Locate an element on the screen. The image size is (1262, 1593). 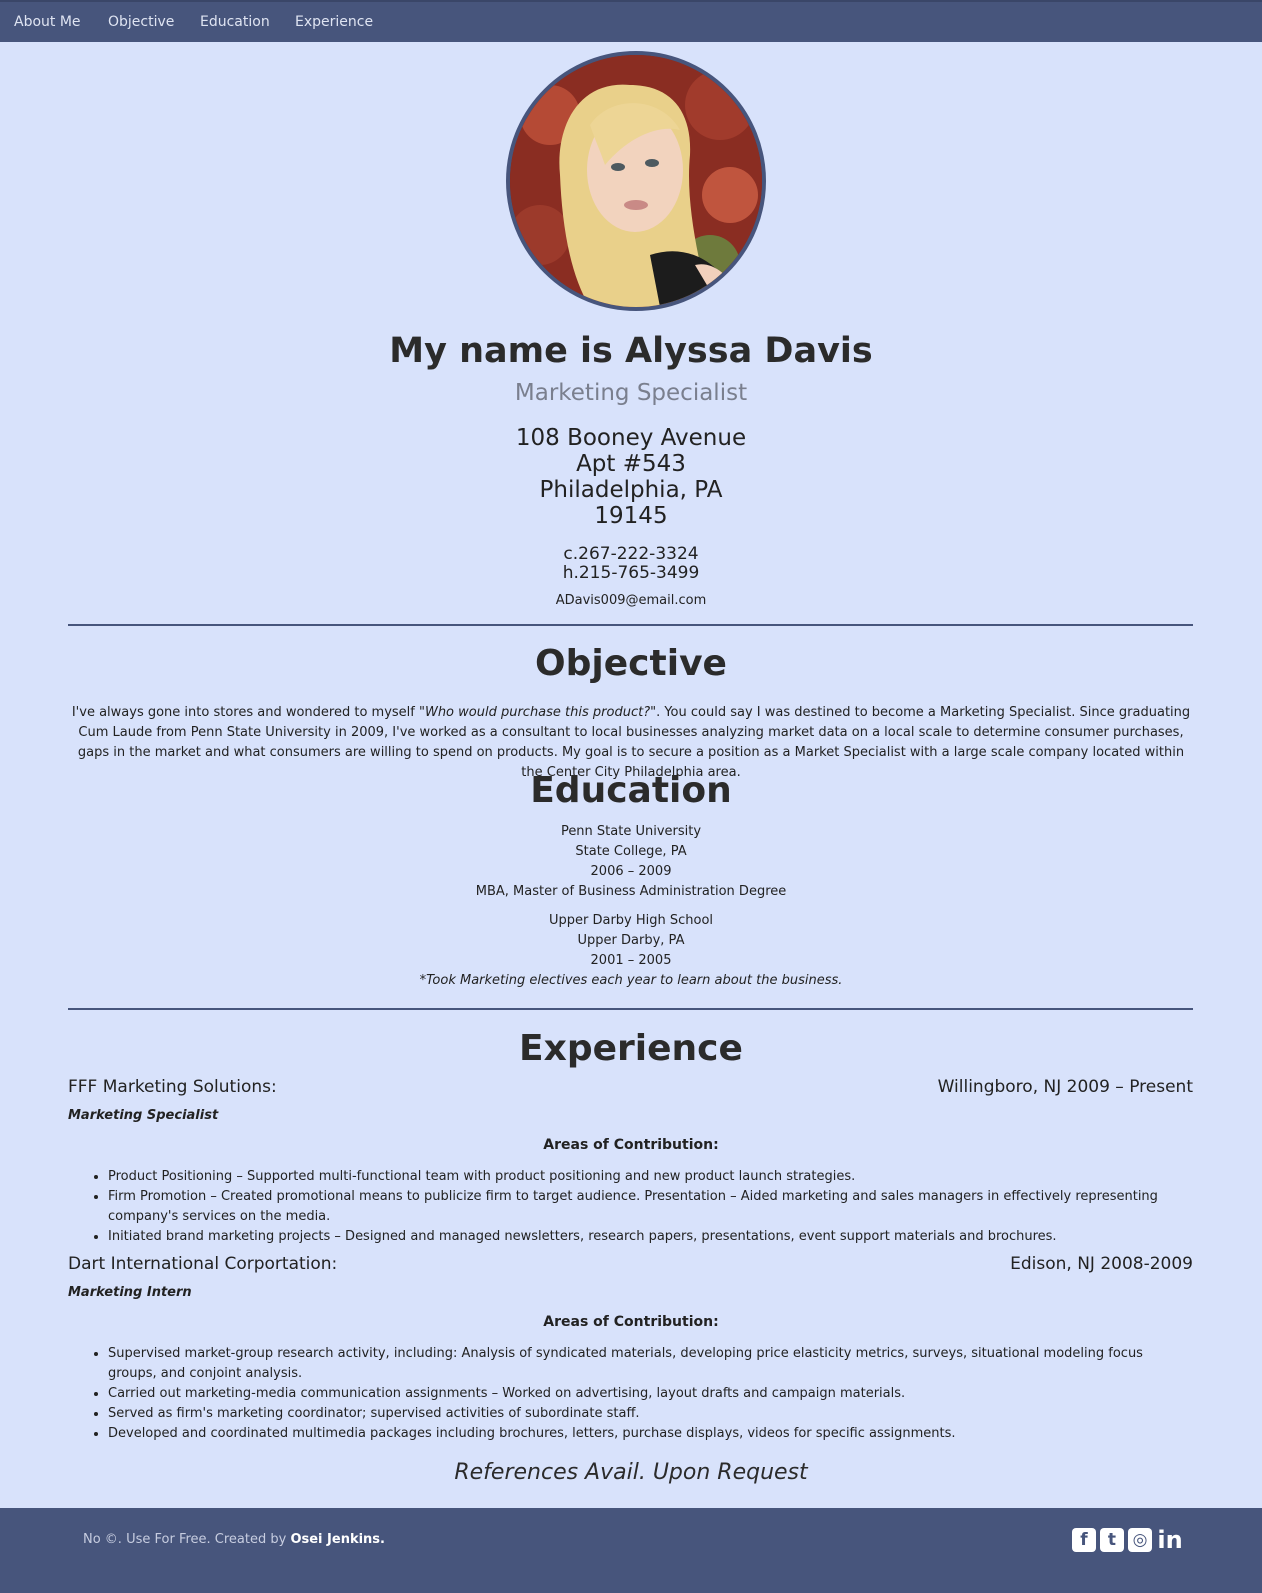
school-location: Upper Darby, PA is located at coordinates (631, 940).